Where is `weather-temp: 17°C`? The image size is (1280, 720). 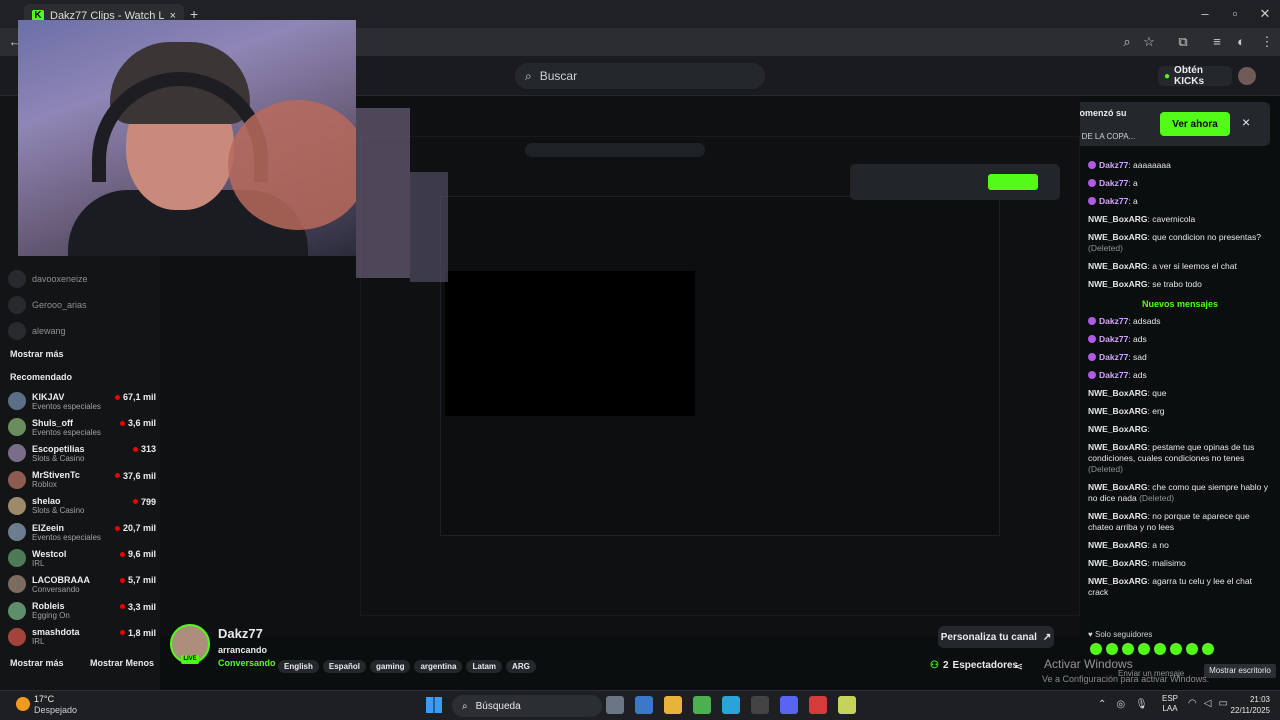
weather-temp: 17°C is located at coordinates (44, 699).